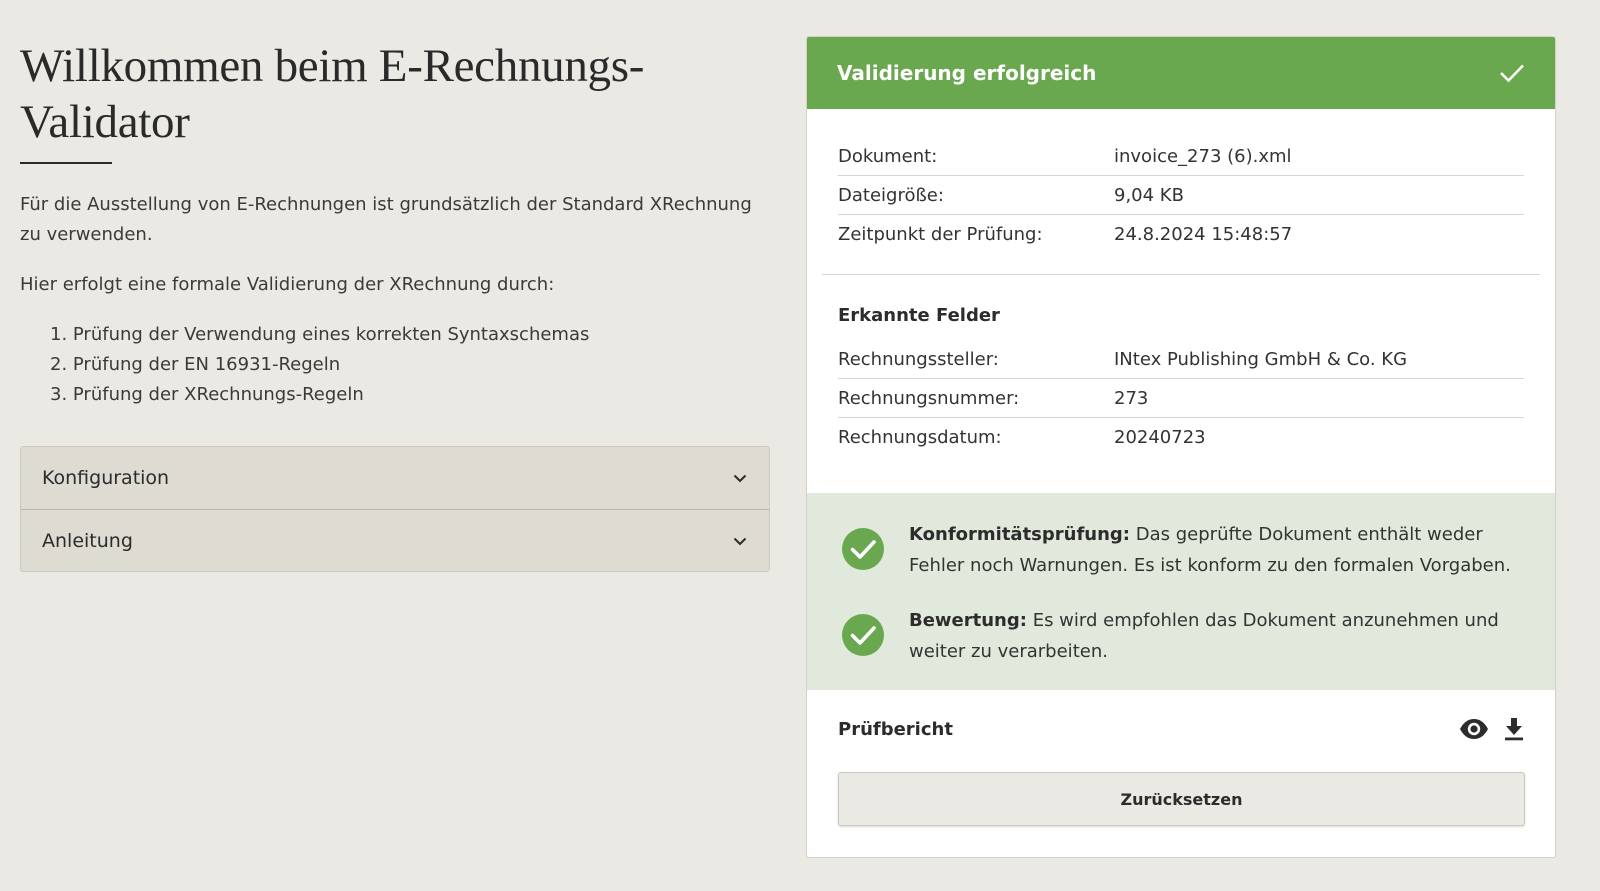 This screenshot has width=1600, height=891. What do you see at coordinates (332, 94) in the screenshot?
I see `page-title: Willkommen beim E-Rechnungs-Validator` at bounding box center [332, 94].